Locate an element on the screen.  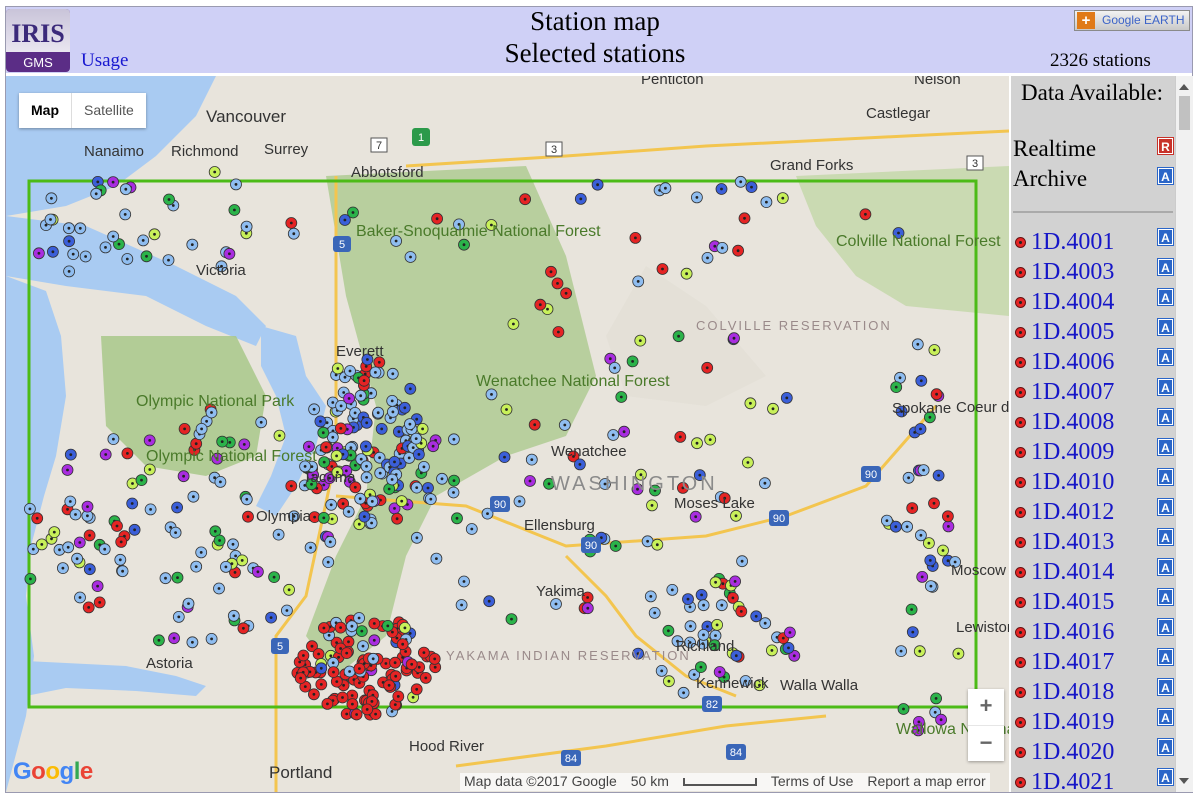
station-link: 1D.4008 is located at coordinates (1072, 422).